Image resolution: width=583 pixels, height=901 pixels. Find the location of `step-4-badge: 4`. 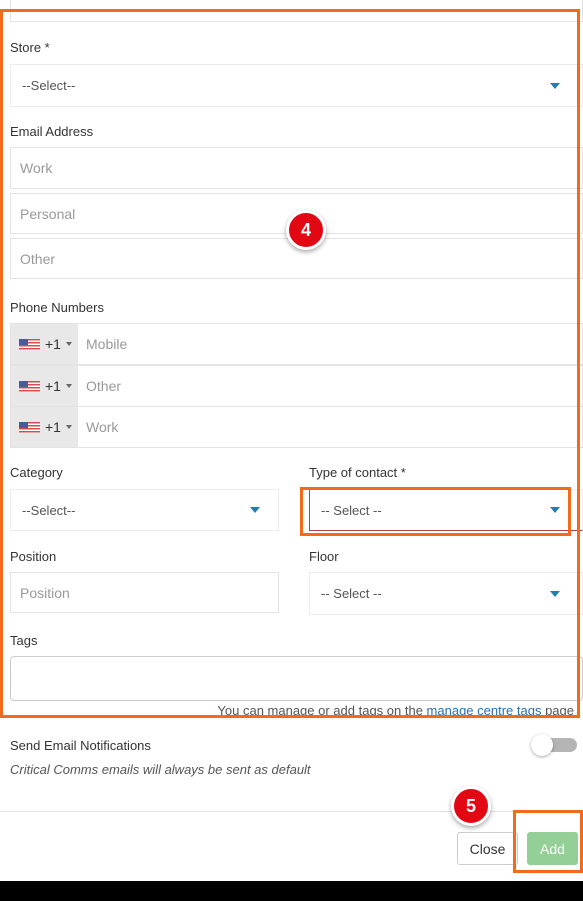

step-4-badge: 4 is located at coordinates (306, 230).